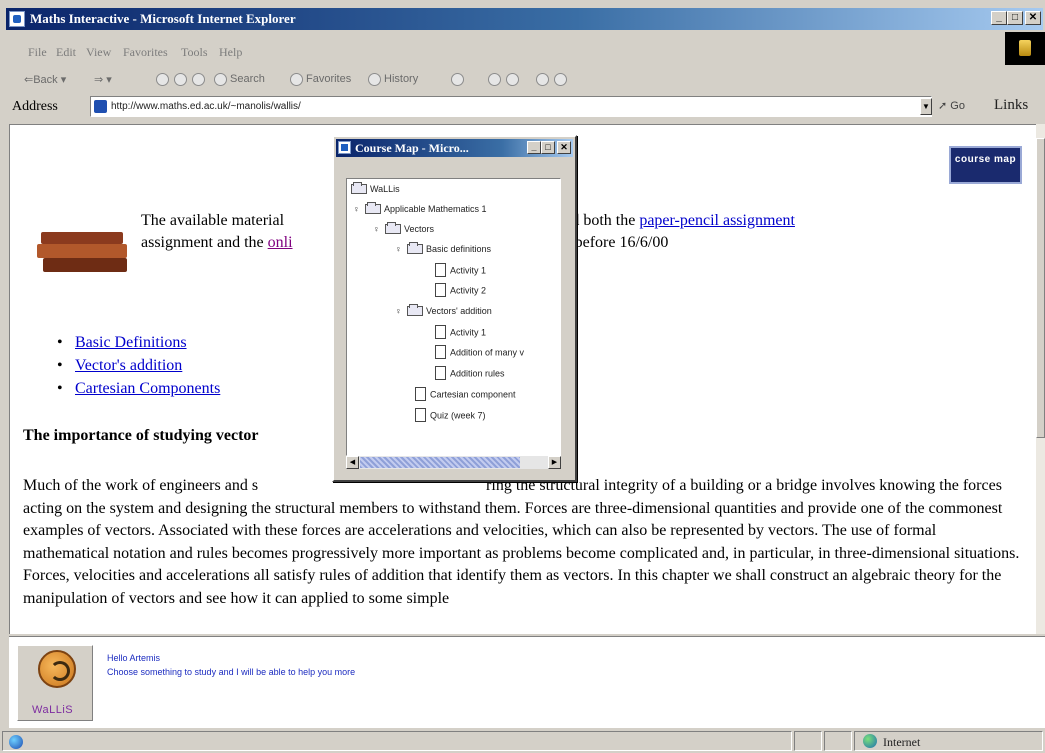 The image size is (1045, 753). I want to click on cartesian-components-link: Cartesian Components, so click(147, 388).